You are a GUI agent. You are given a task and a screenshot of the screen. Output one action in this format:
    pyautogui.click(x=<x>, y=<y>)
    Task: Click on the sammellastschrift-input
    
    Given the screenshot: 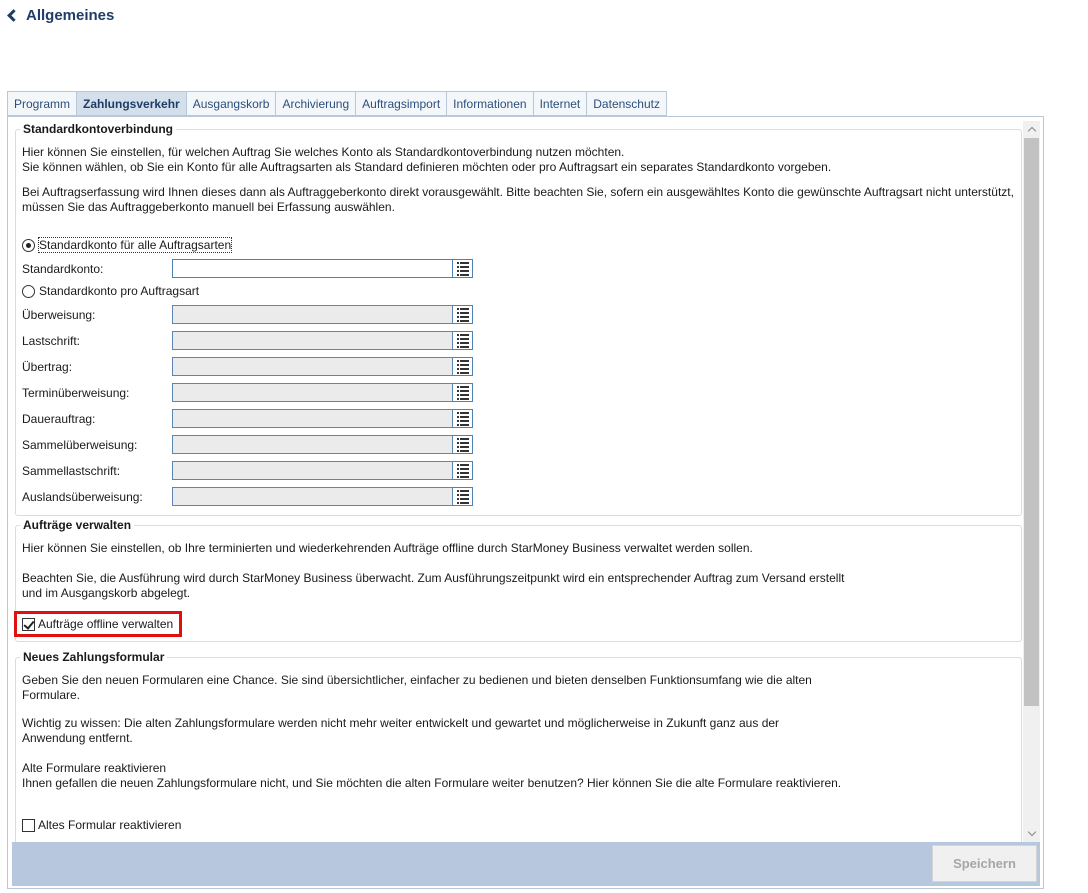 What is the action you would take?
    pyautogui.click(x=312, y=470)
    